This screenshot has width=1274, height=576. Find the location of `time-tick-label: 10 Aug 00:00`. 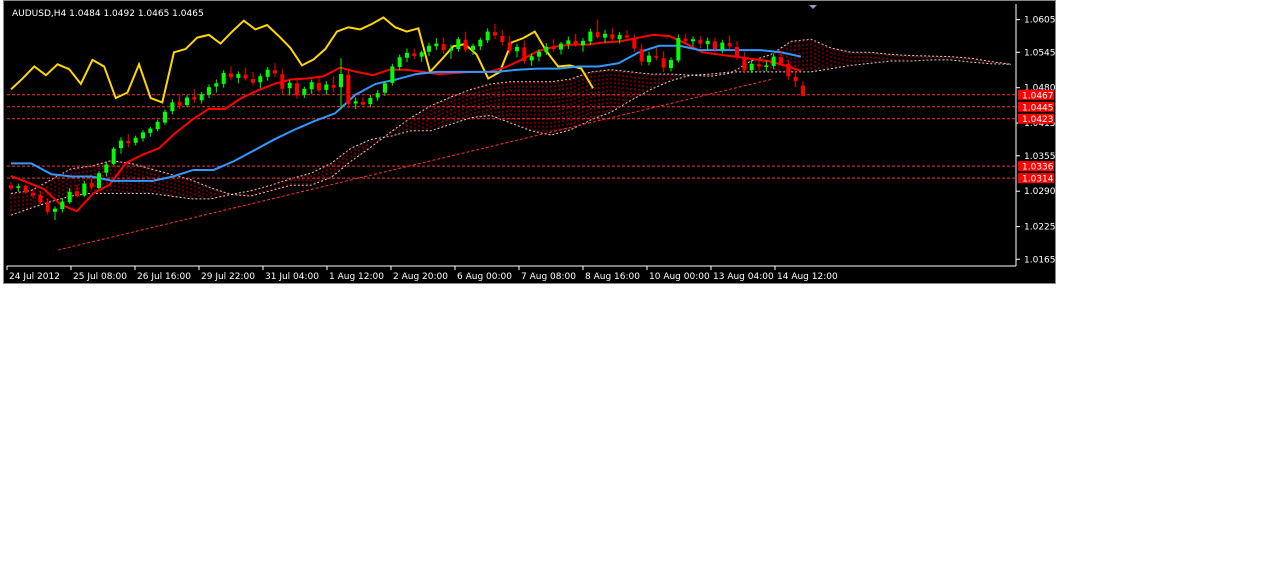

time-tick-label: 10 Aug 00:00 is located at coordinates (679, 277).